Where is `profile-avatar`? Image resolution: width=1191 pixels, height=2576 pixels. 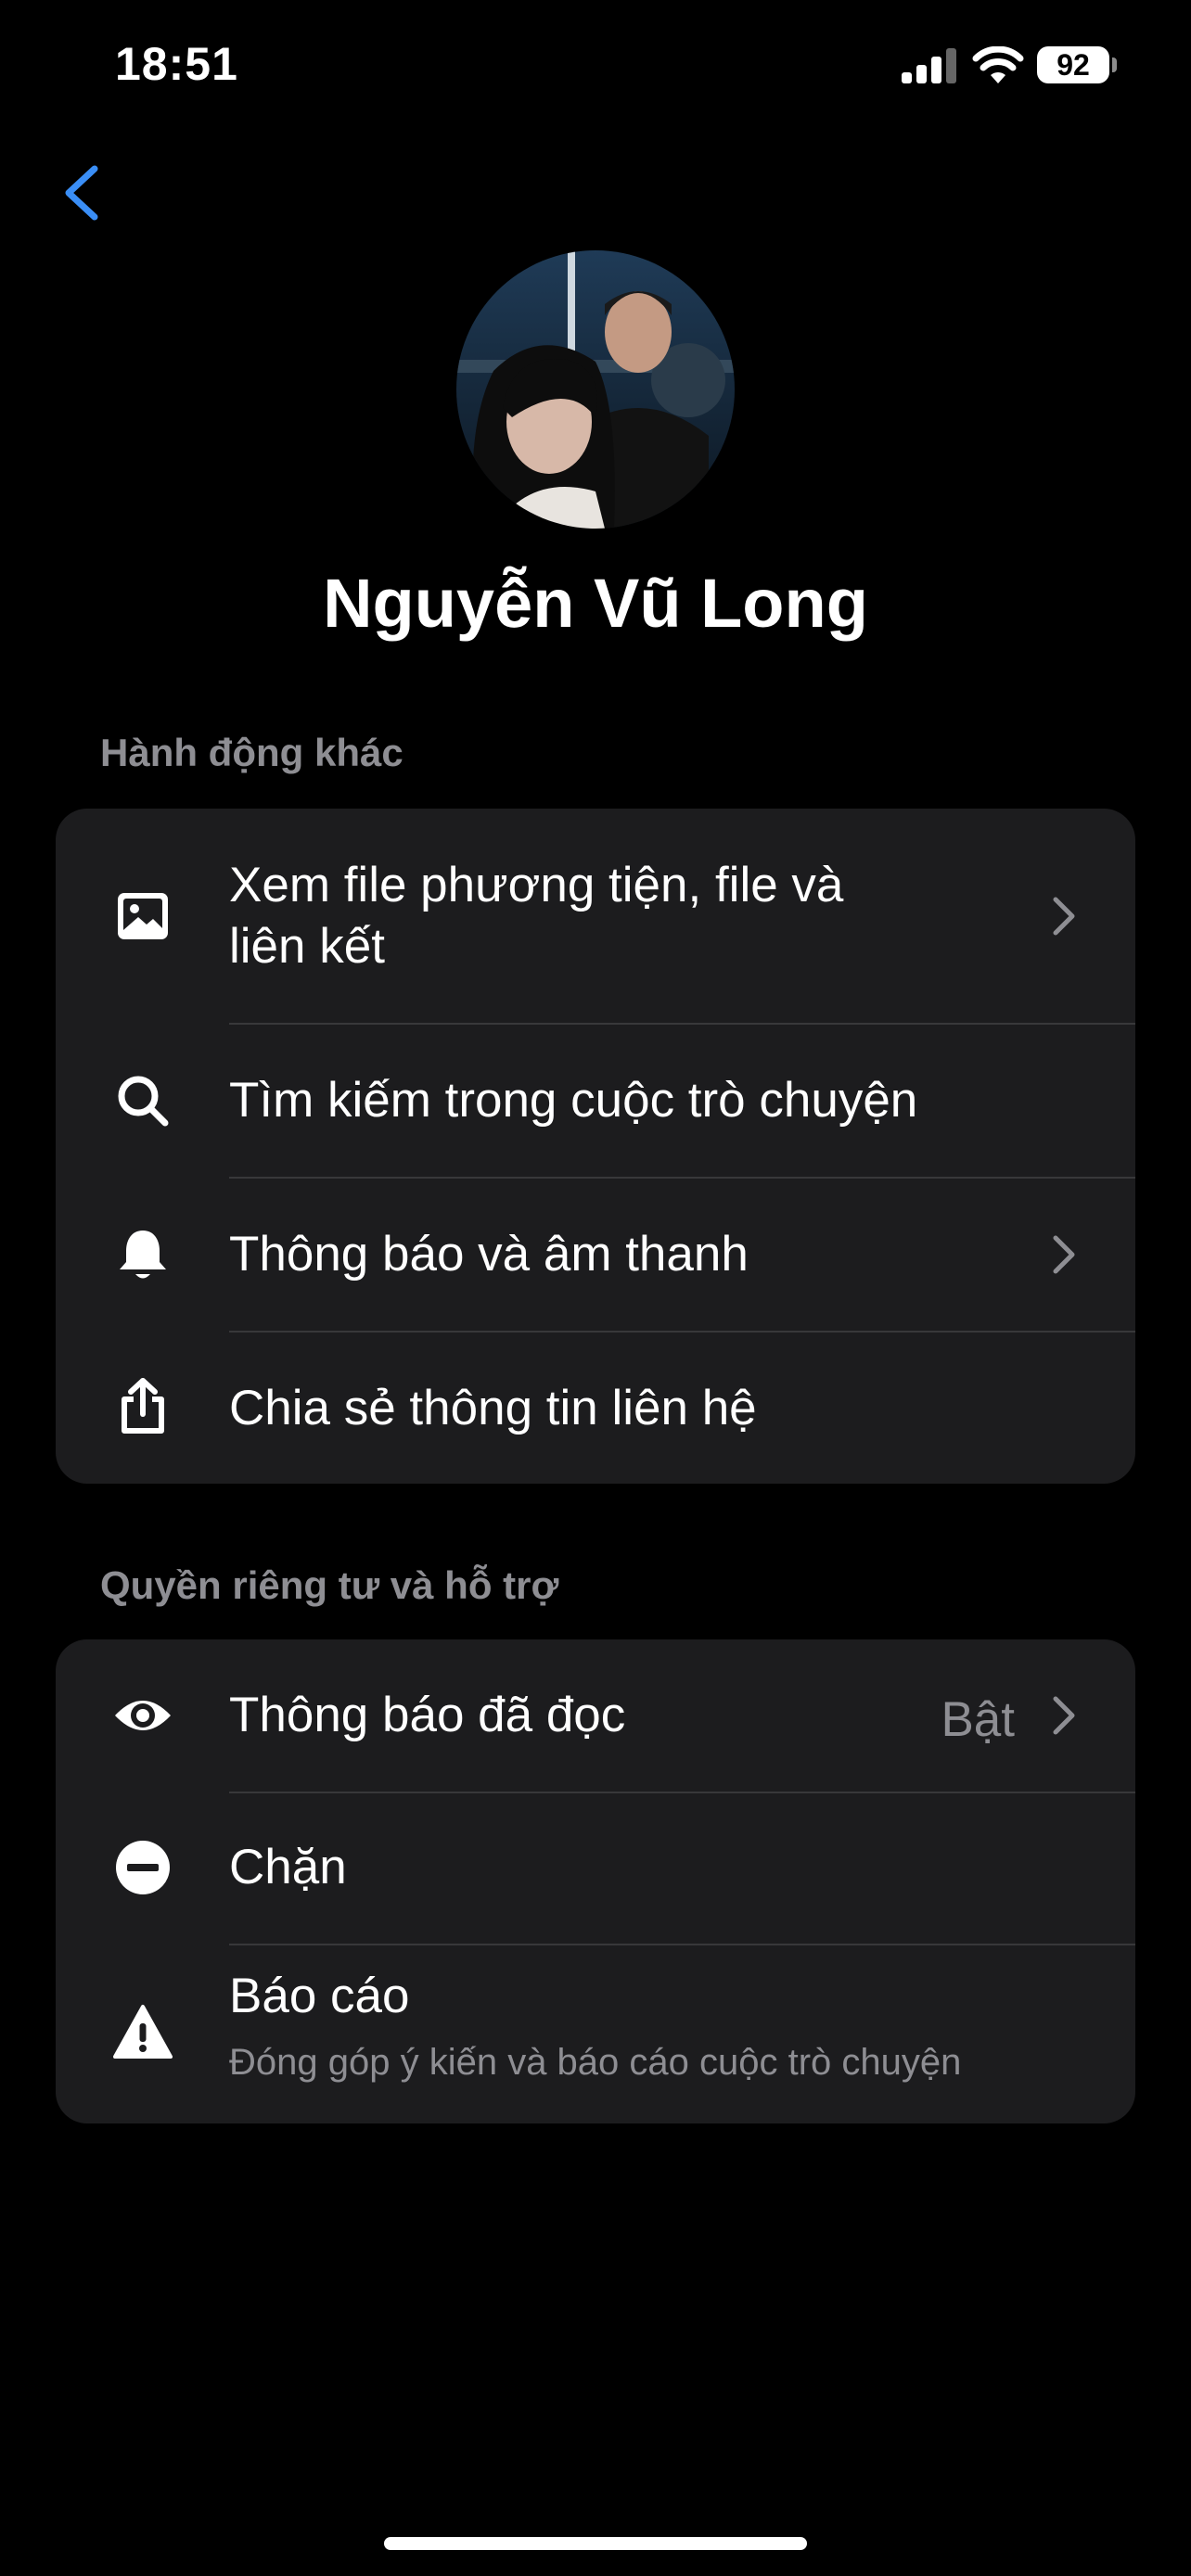 profile-avatar is located at coordinates (595, 390).